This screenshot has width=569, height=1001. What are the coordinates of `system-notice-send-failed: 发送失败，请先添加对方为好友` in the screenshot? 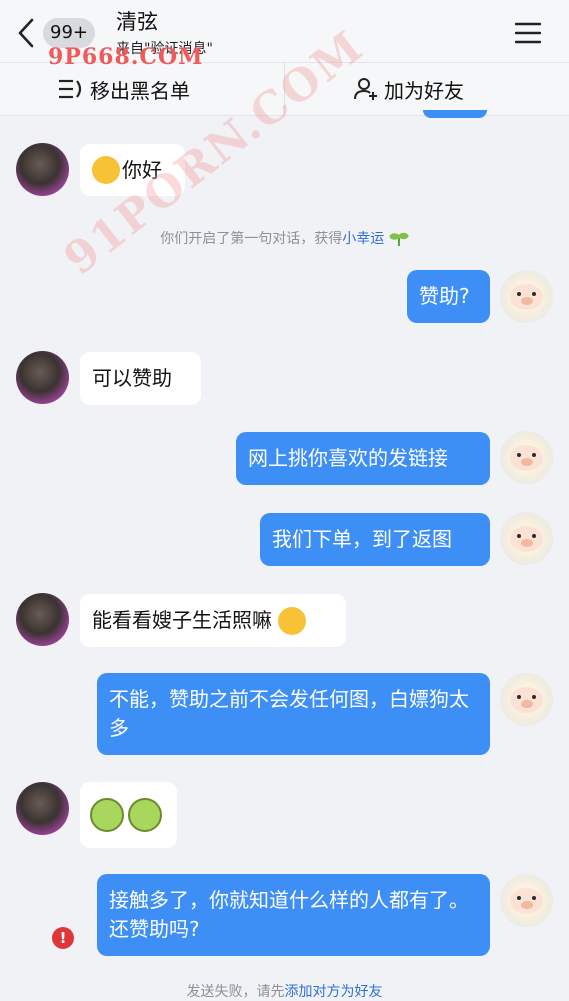 It's located at (284, 991).